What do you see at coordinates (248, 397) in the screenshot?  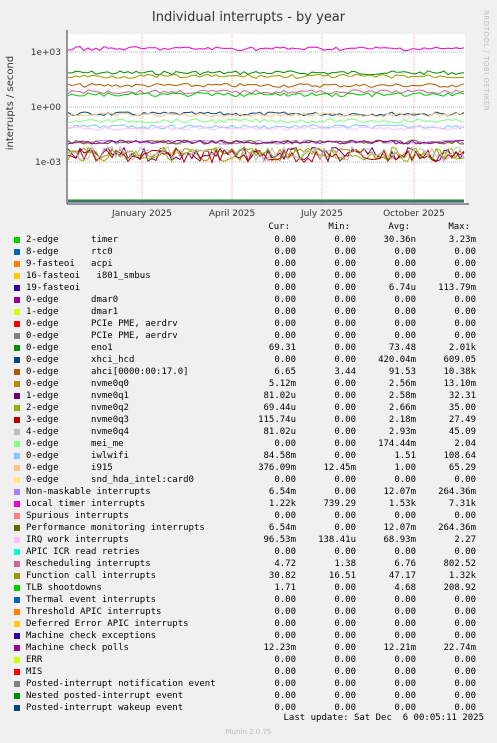 I see `legend-item: 1-edge nvme0q1 81.02u 0.00 2.58m 32.31` at bounding box center [248, 397].